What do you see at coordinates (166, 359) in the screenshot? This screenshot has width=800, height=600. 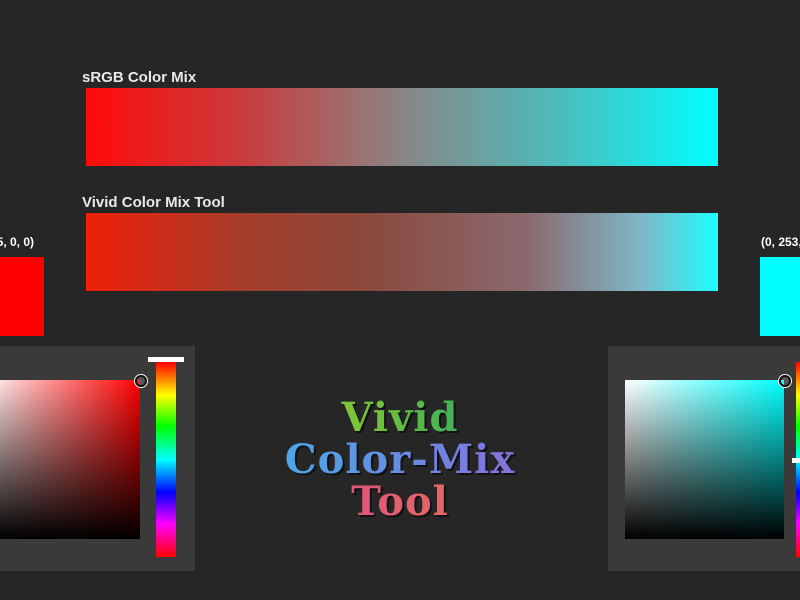 I see `left-hue-handle-icon` at bounding box center [166, 359].